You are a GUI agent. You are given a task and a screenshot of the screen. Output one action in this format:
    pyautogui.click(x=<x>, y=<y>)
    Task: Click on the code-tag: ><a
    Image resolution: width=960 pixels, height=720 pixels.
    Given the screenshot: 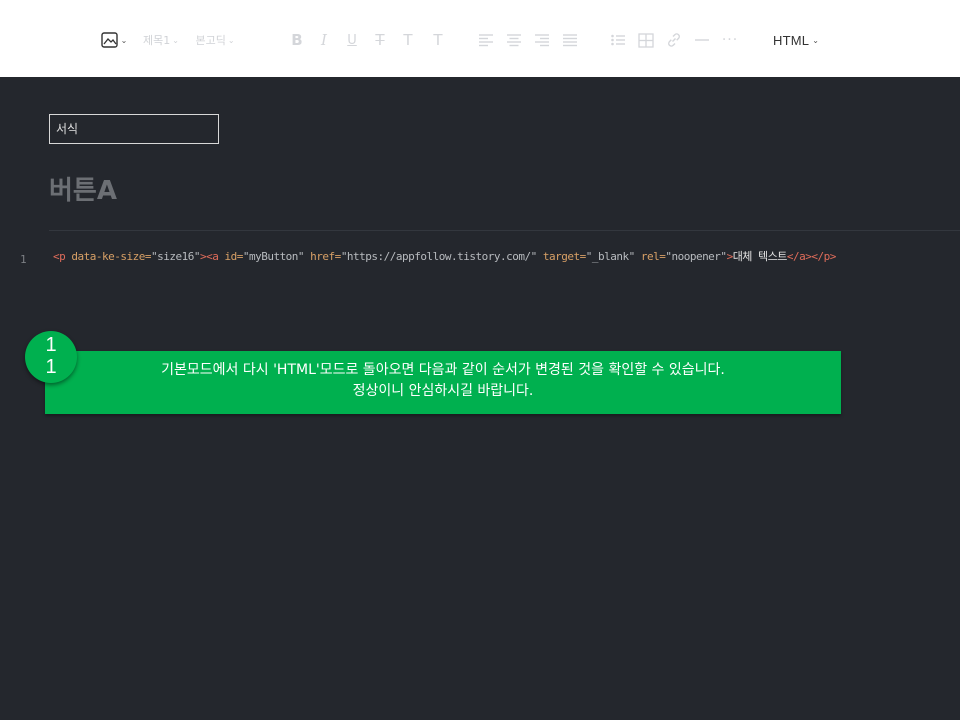 What is the action you would take?
    pyautogui.click(x=209, y=256)
    